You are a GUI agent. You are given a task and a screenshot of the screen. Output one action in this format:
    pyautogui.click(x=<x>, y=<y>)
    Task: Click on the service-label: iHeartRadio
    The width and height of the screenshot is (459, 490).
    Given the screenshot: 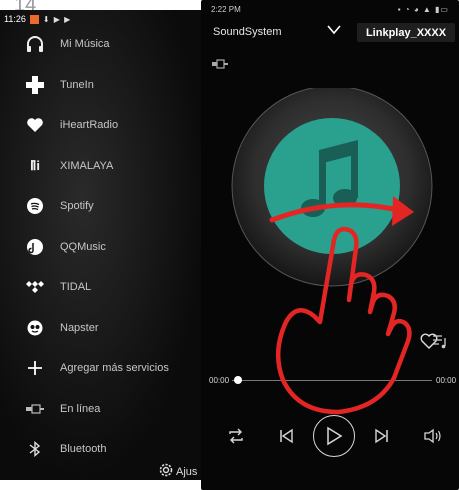 What is the action you would take?
    pyautogui.click(x=89, y=125)
    